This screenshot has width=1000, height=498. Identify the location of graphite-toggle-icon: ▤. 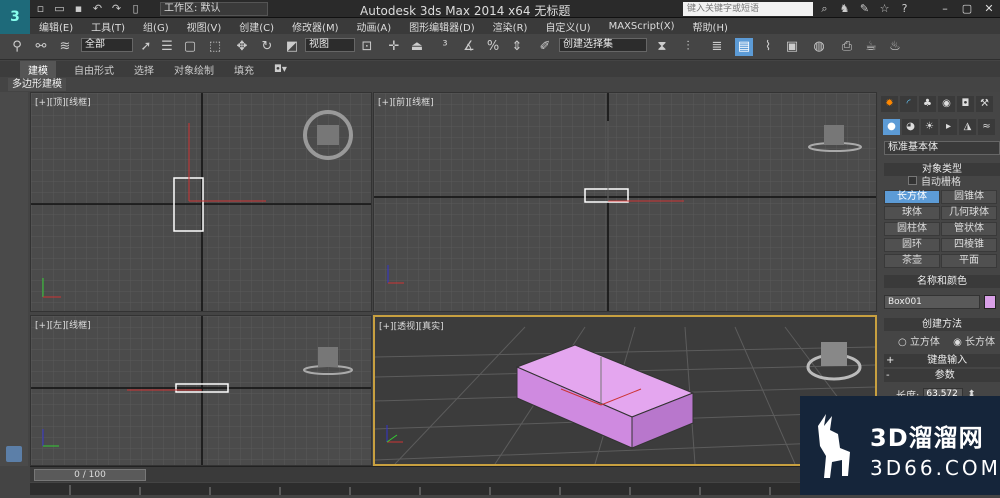
(744, 47).